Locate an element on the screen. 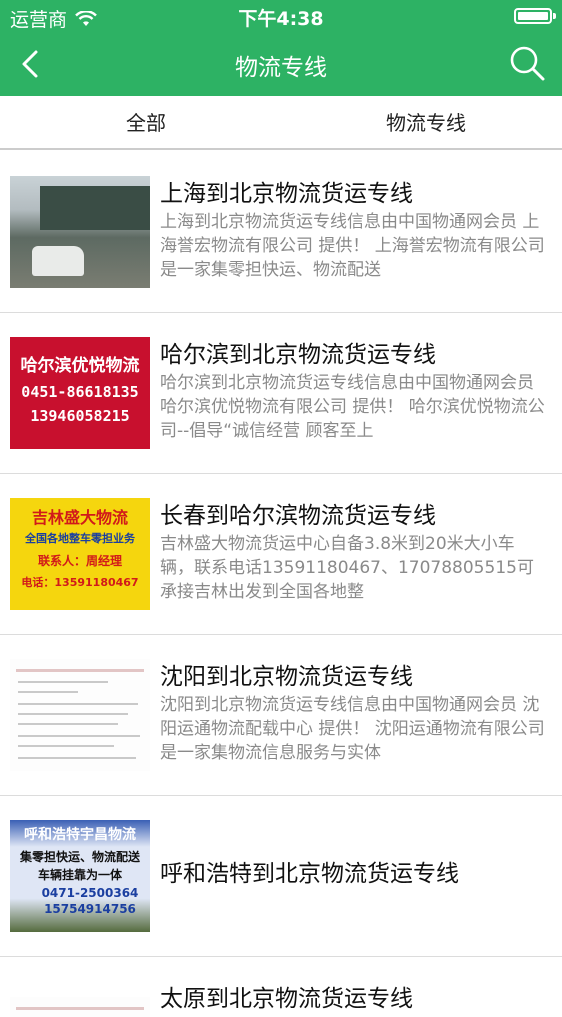 Image resolution: width=562 pixels, height=1017 pixels. thumb-text: 集零担快运、物流配送 is located at coordinates (79, 857).